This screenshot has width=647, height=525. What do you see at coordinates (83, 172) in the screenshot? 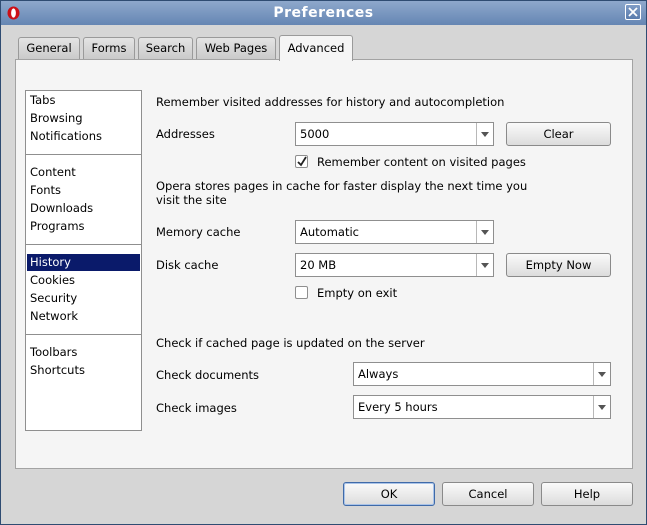
I see `sidebar-item-content: Content` at bounding box center [83, 172].